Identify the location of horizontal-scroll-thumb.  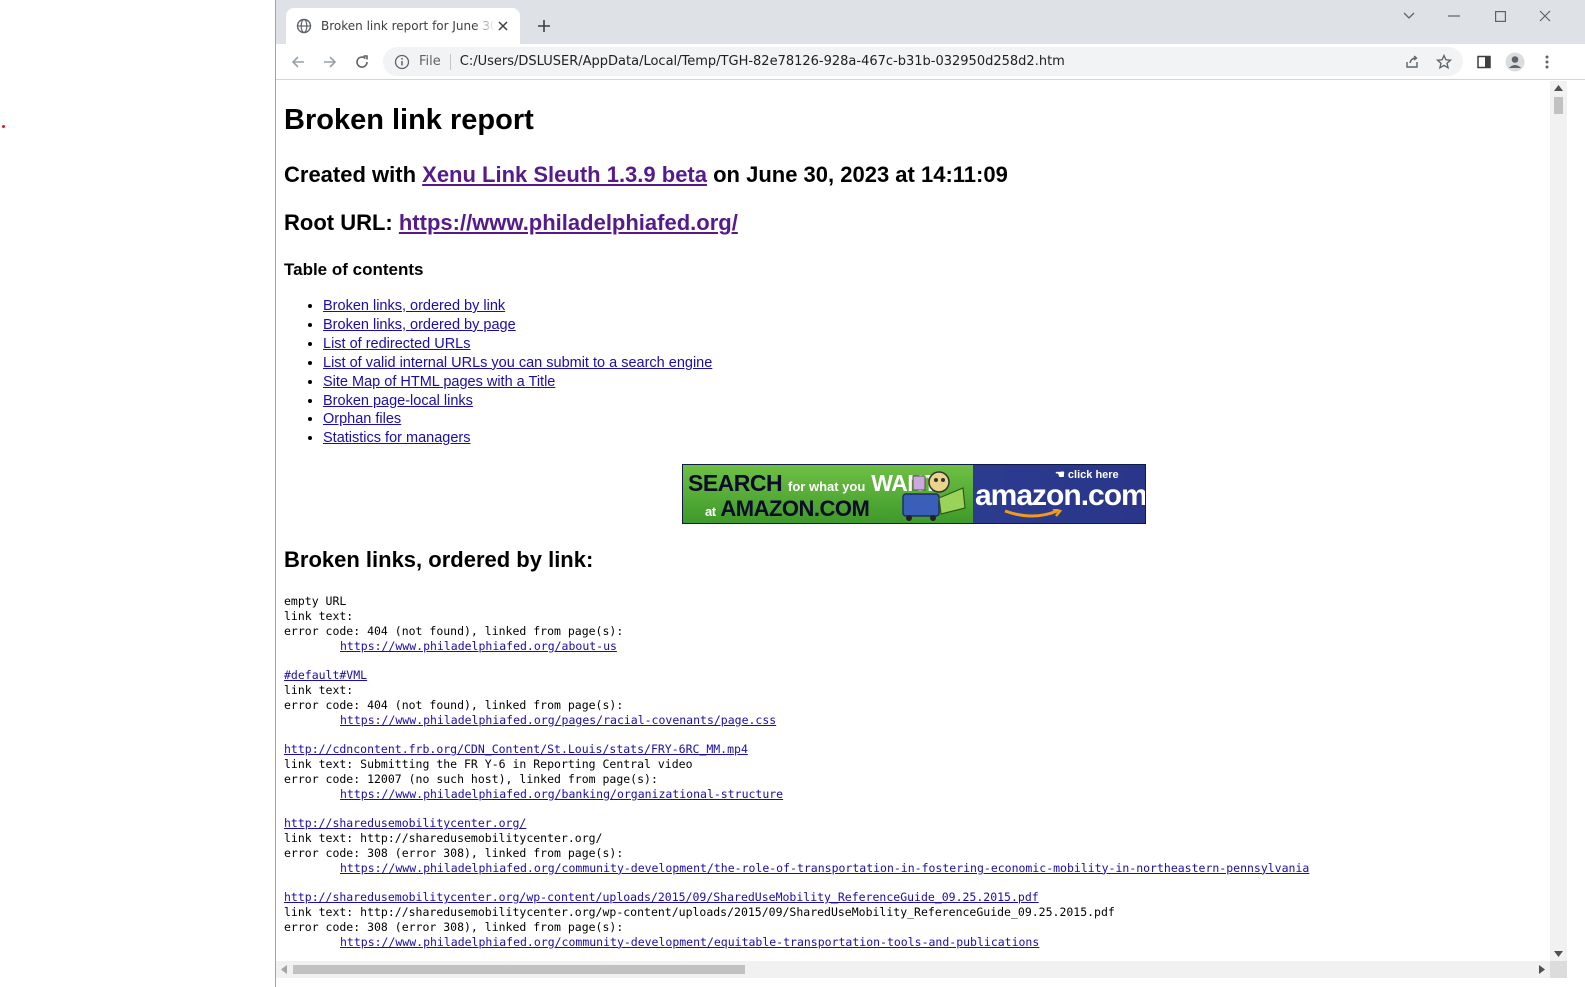
(519, 969).